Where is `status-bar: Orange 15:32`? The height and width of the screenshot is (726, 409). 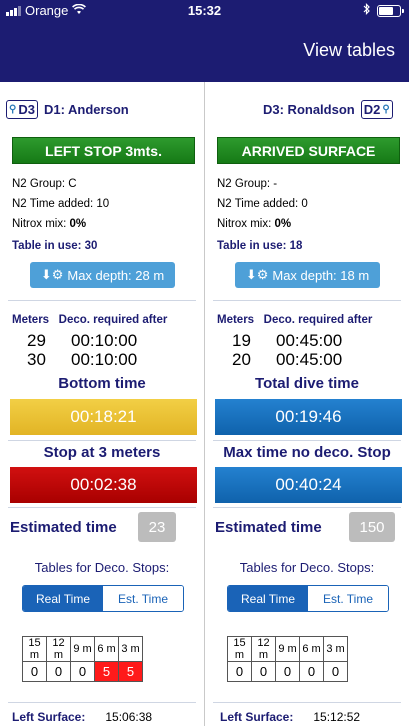
status-bar: Orange 15:32 is located at coordinates (204, 11).